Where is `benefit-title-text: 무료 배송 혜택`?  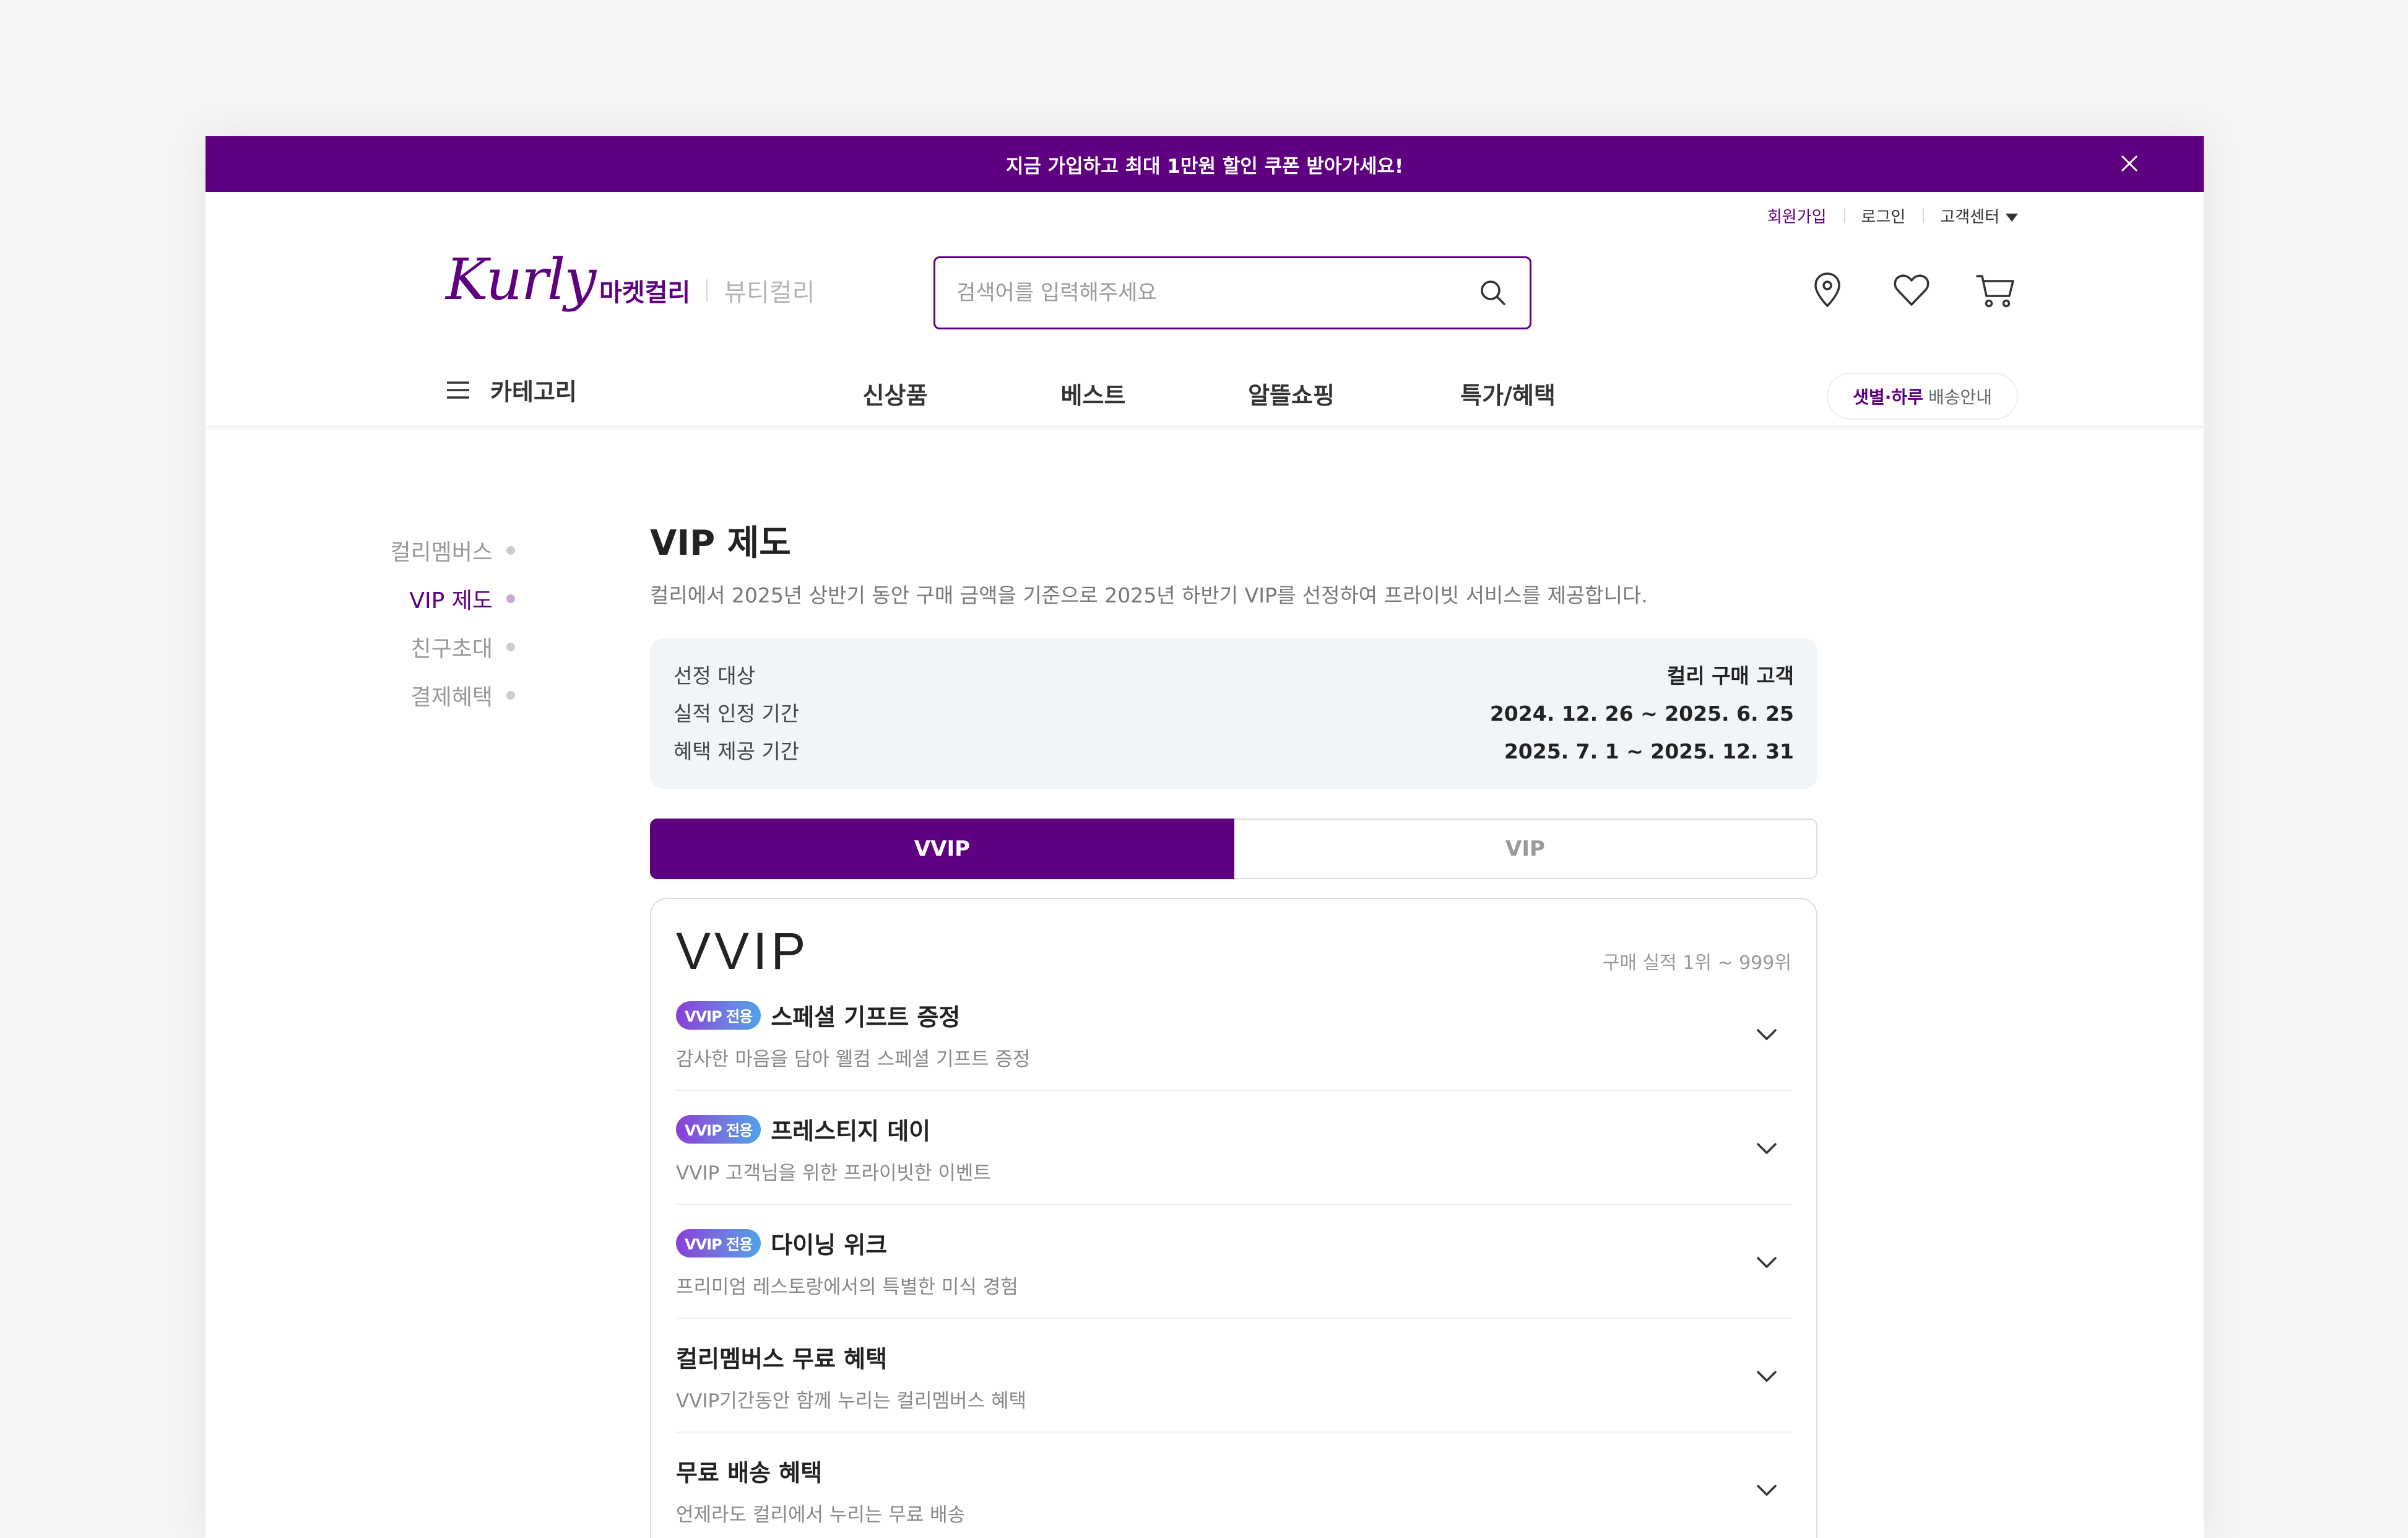
benefit-title-text: 무료 배송 혜택 is located at coordinates (749, 1473).